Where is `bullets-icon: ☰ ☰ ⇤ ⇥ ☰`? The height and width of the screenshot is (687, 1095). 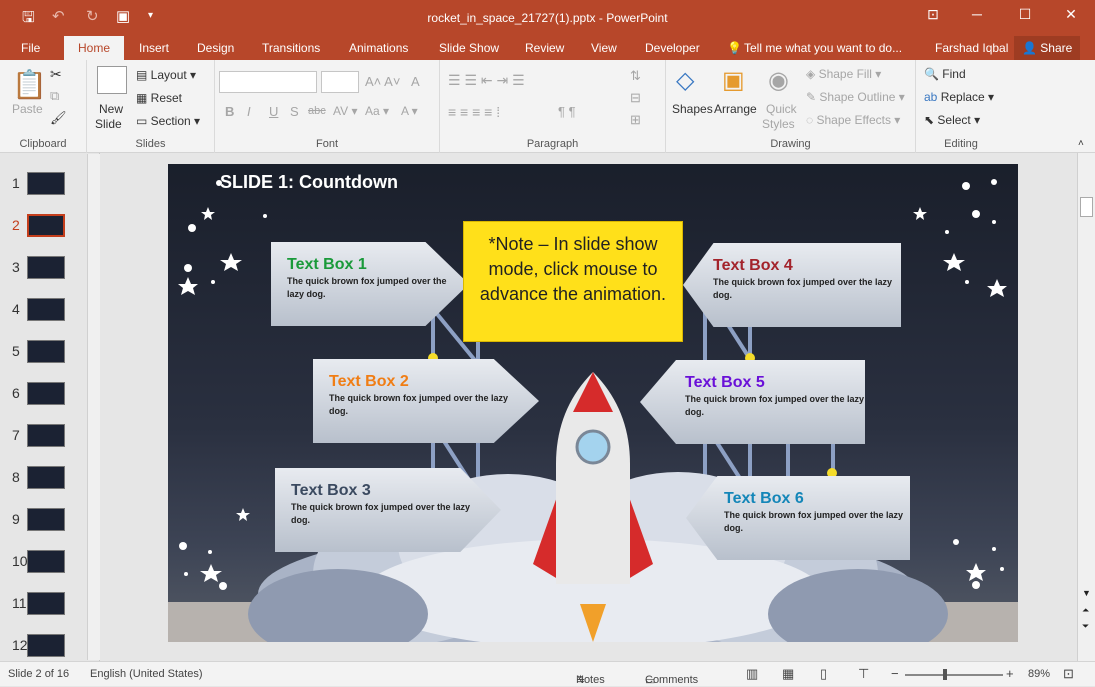
bullets-icon: ☰ ☰ ⇤ ⇥ ☰ is located at coordinates (486, 80).